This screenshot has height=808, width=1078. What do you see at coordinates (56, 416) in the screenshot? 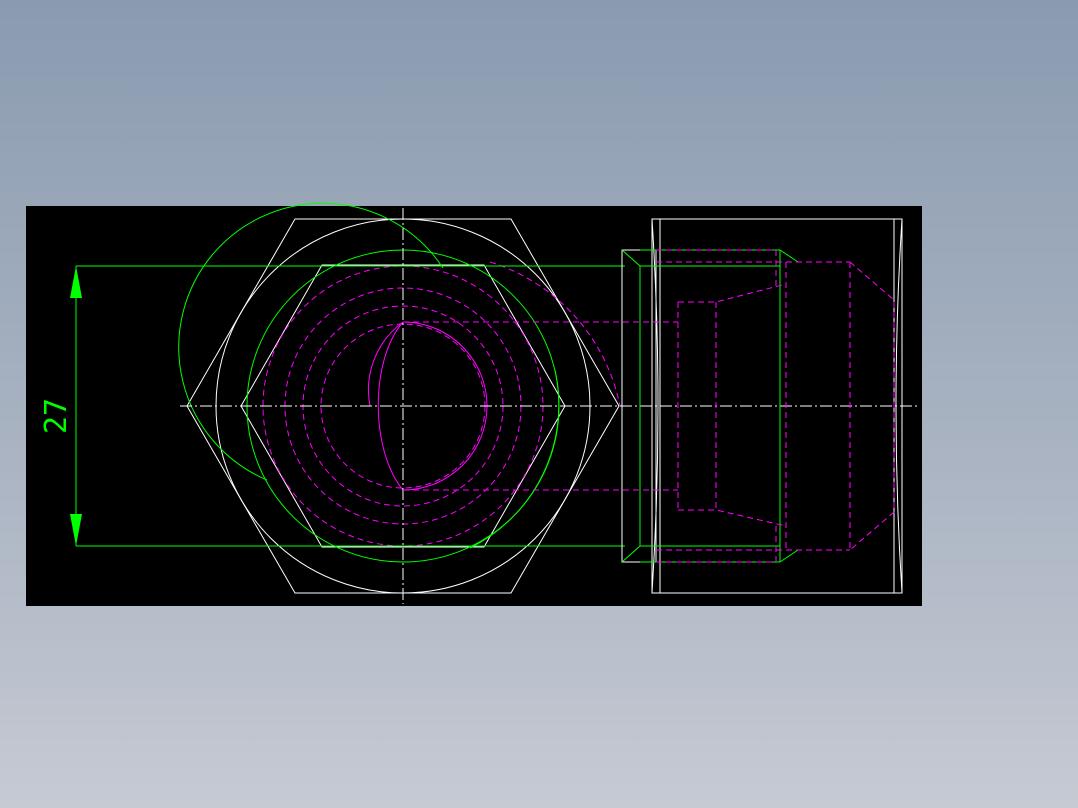
I see `dimension-value: 27` at bounding box center [56, 416].